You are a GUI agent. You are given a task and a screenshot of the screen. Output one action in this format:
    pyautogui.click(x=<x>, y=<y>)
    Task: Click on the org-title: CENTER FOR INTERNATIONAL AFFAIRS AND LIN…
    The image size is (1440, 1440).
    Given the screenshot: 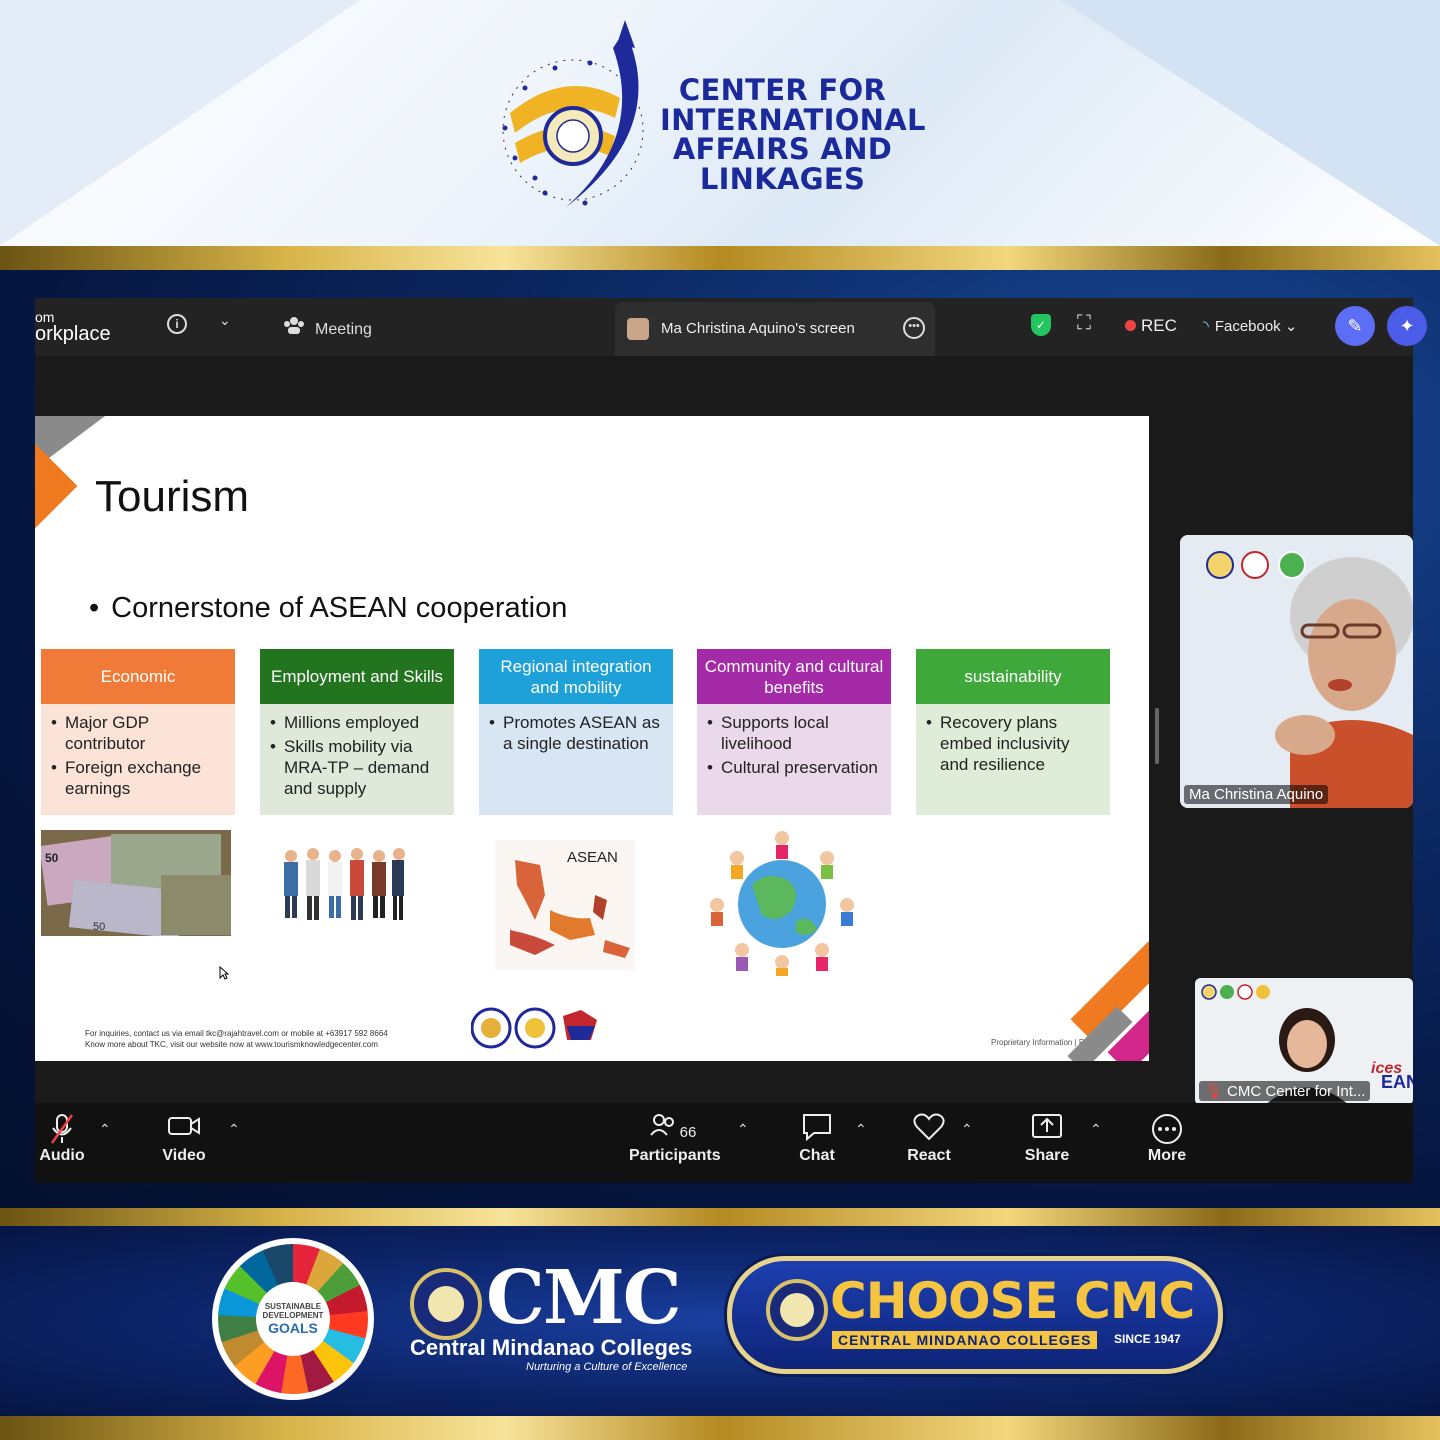 What is the action you would take?
    pyautogui.click(x=793, y=134)
    